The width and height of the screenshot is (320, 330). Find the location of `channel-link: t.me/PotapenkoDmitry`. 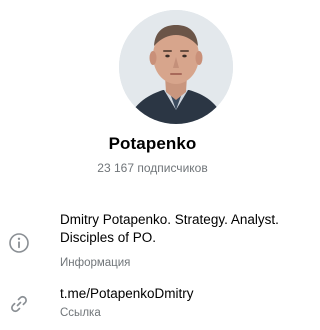

channel-link: t.me/PotapenkoDmitry is located at coordinates (178, 294).